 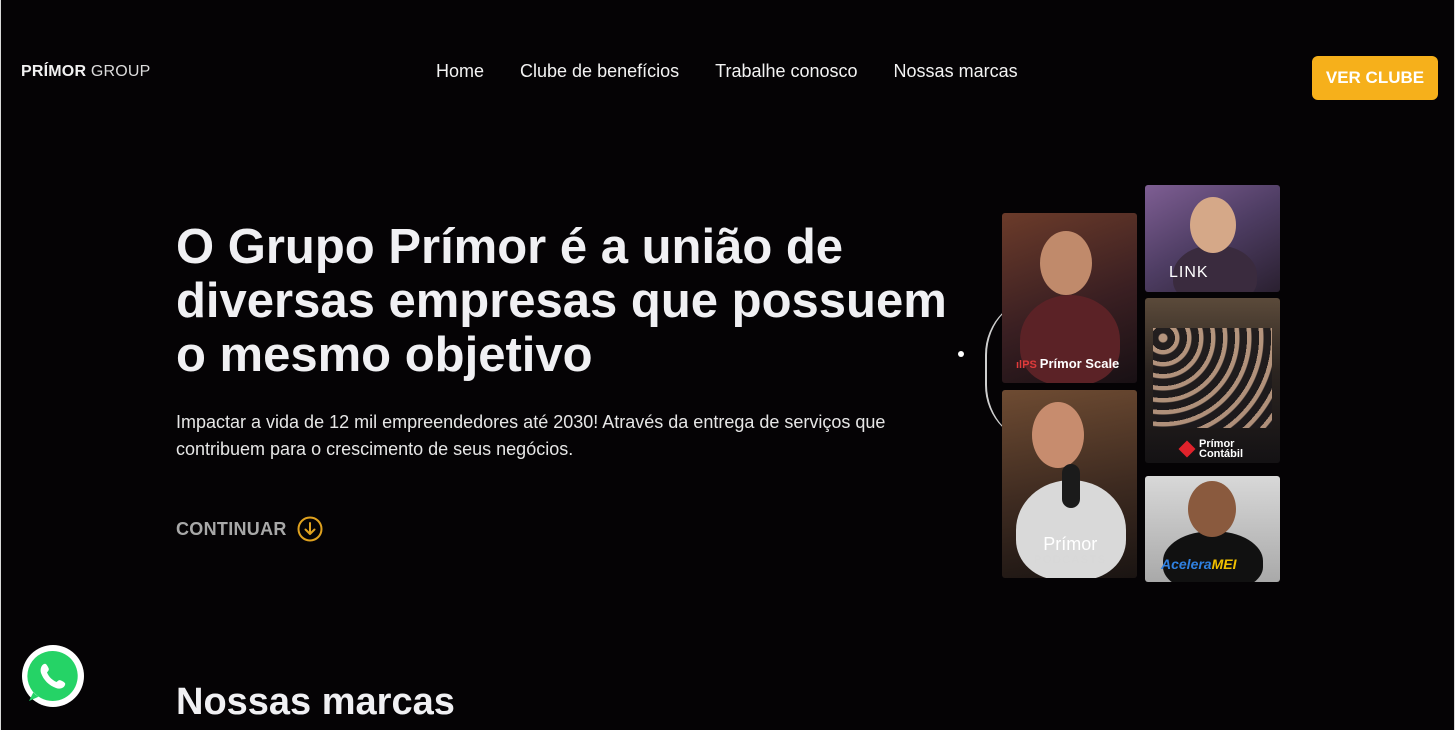 I want to click on tile-label-text: Prímor Scale, so click(x=1079, y=363).